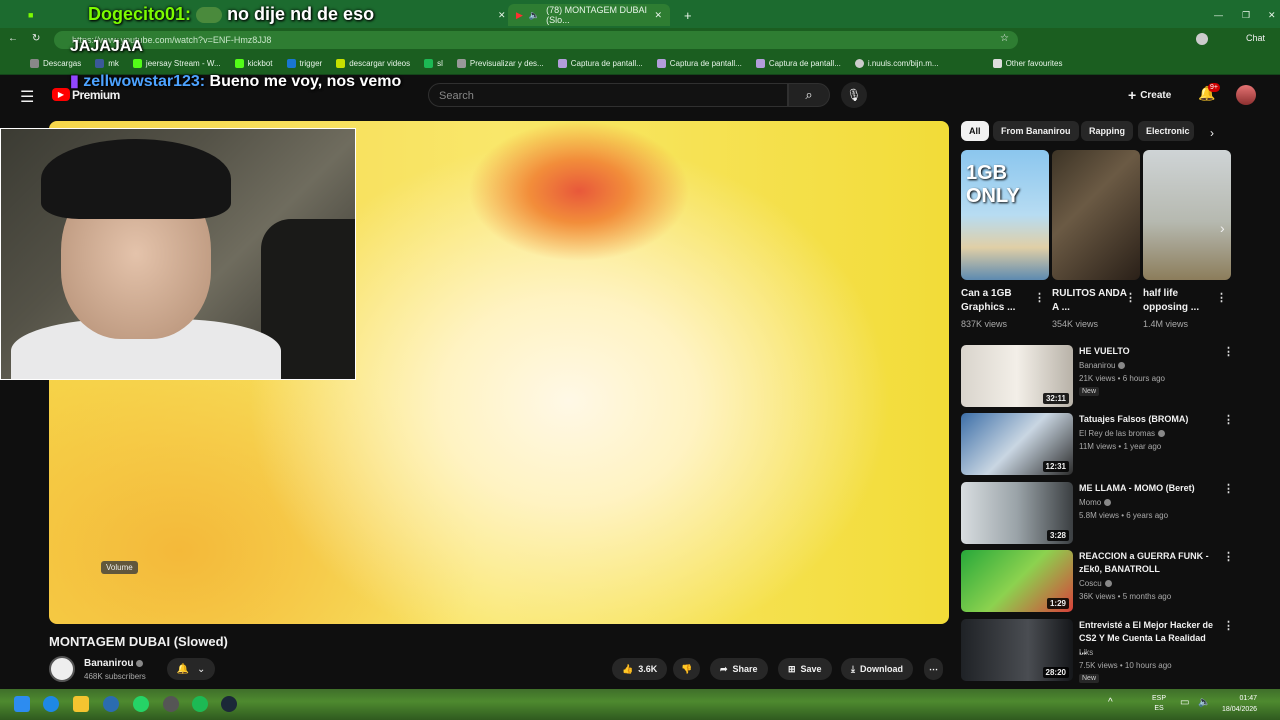 This screenshot has height=720, width=1280. Describe the element at coordinates (81, 704) in the screenshot. I see `file-explorer-icon` at that location.